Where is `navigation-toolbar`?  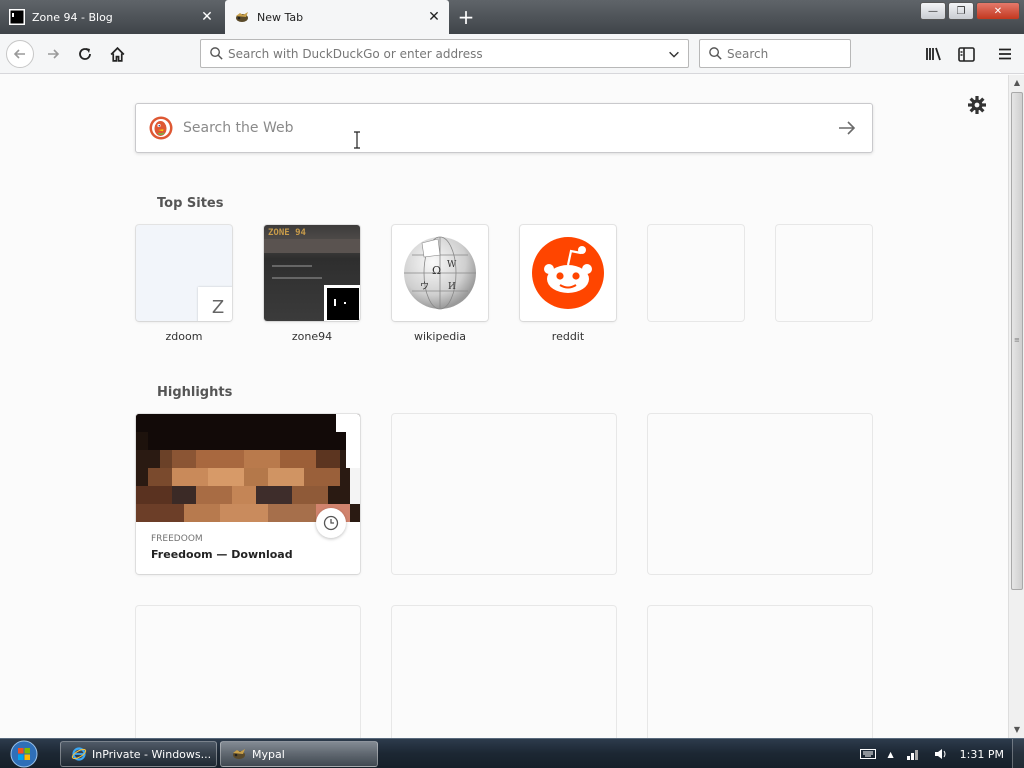 navigation-toolbar is located at coordinates (512, 54).